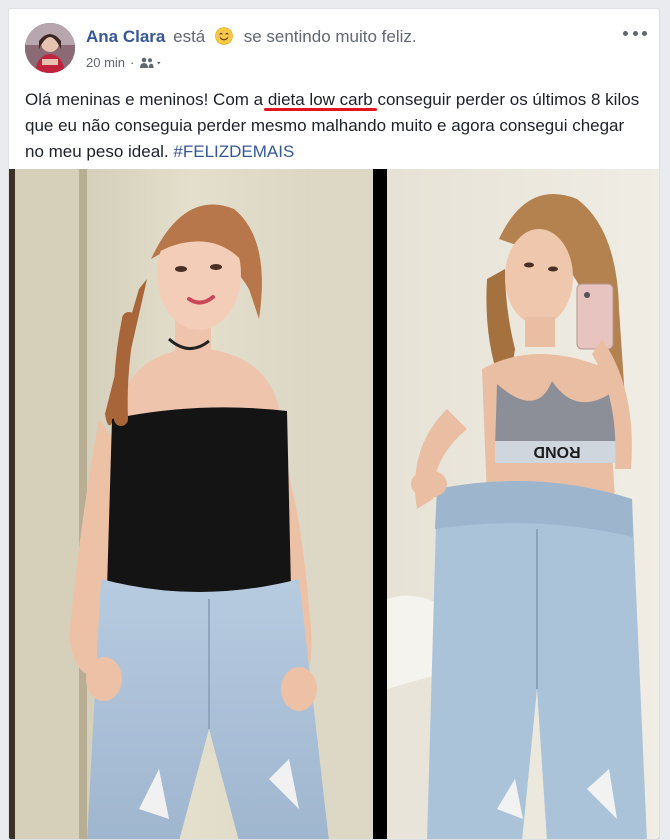  I want to click on post-text-before: Olá meninas e meninos! Com a, so click(146, 99).